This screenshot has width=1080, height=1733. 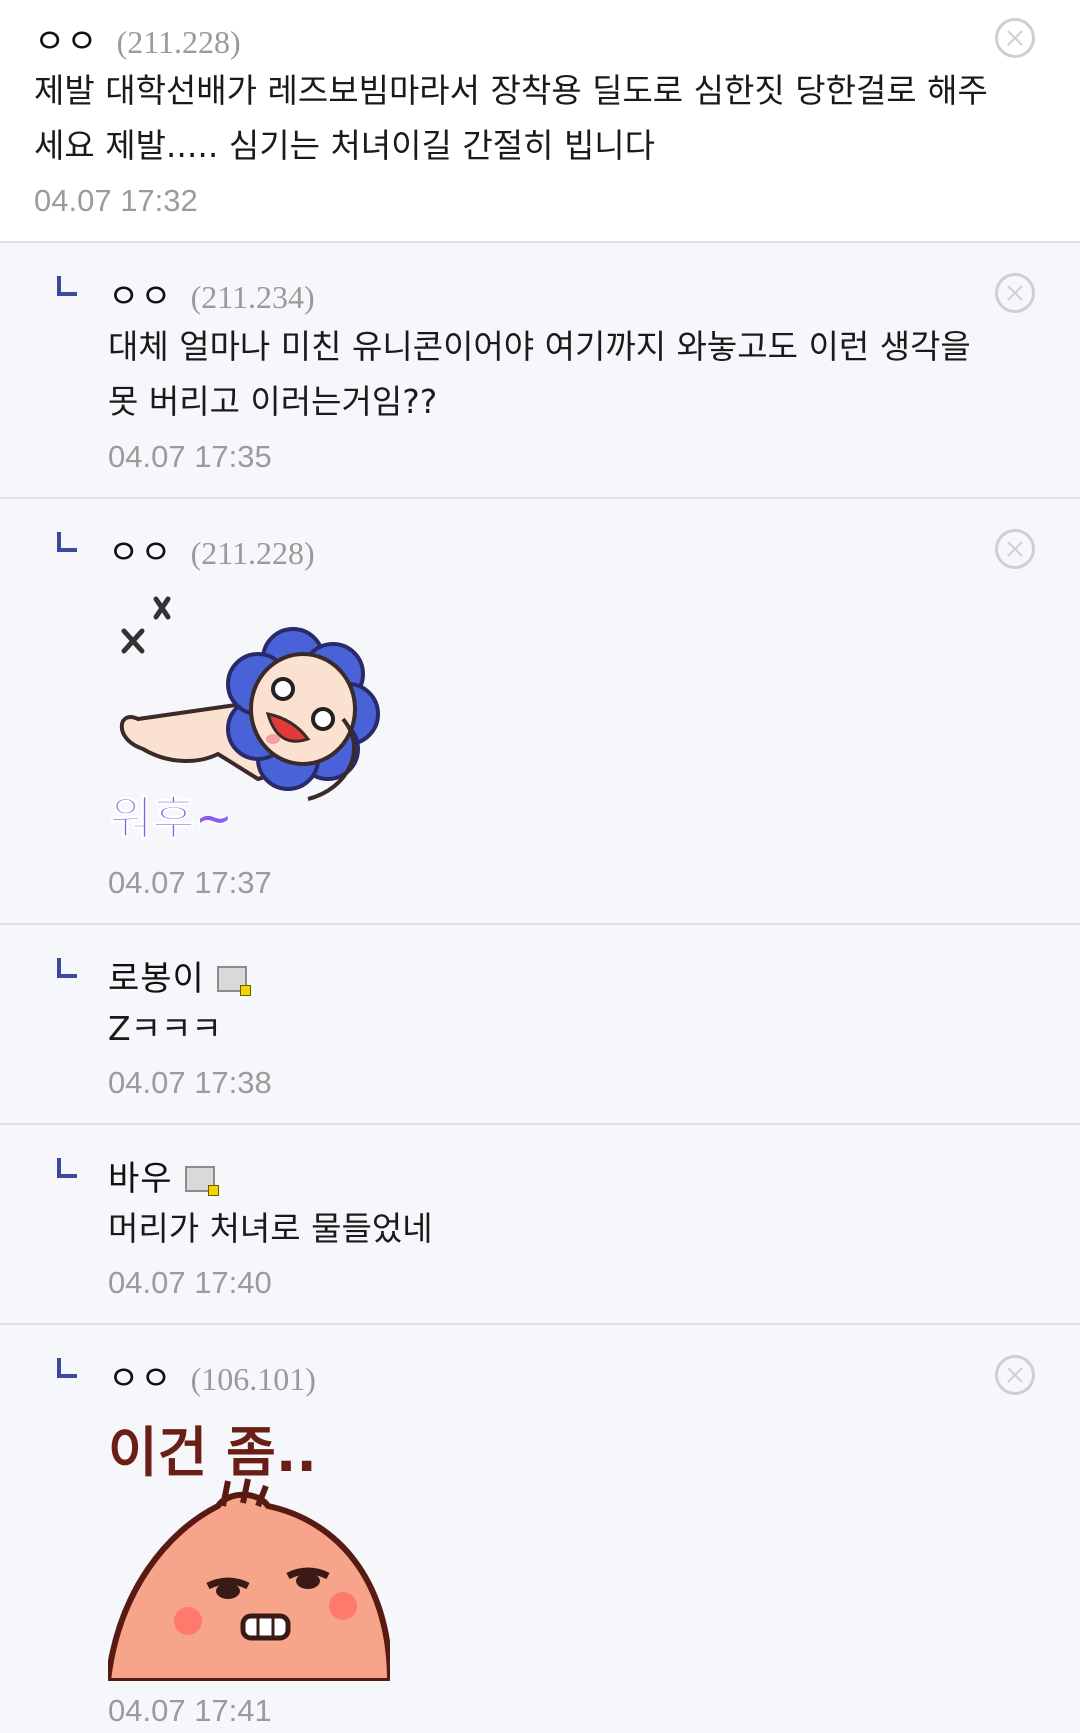 I want to click on comment-text-line: 대체 얼마나 미친 유니콘이어야 여기까지 와놓고도 이런 생각을, so click(x=539, y=346).